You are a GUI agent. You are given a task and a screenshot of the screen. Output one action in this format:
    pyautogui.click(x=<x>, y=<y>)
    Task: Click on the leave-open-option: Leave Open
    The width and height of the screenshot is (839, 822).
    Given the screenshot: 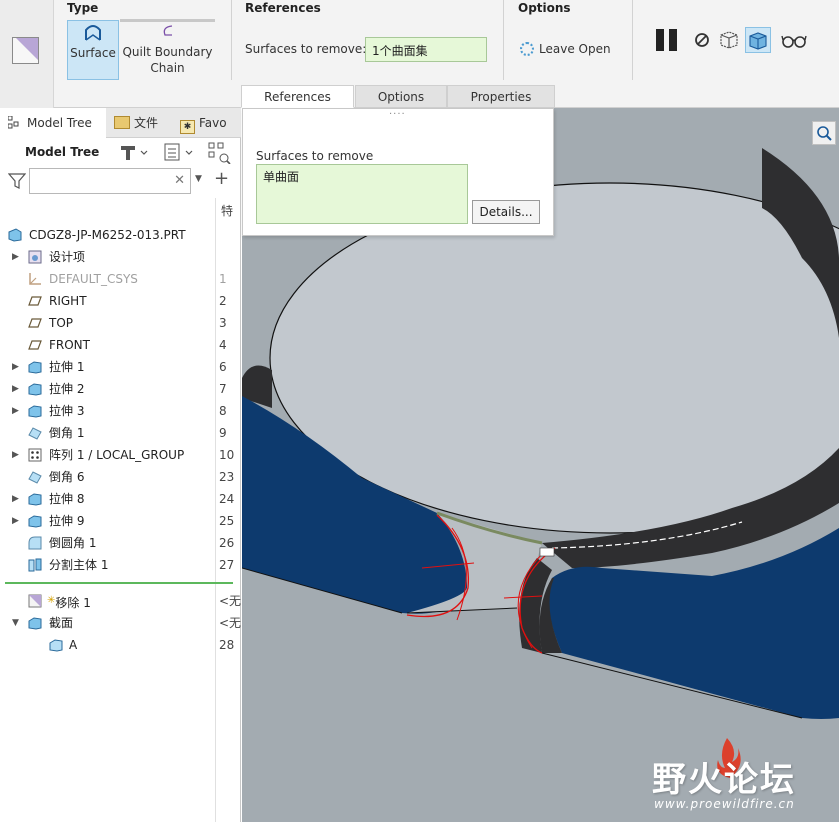 What is the action you would take?
    pyautogui.click(x=565, y=49)
    